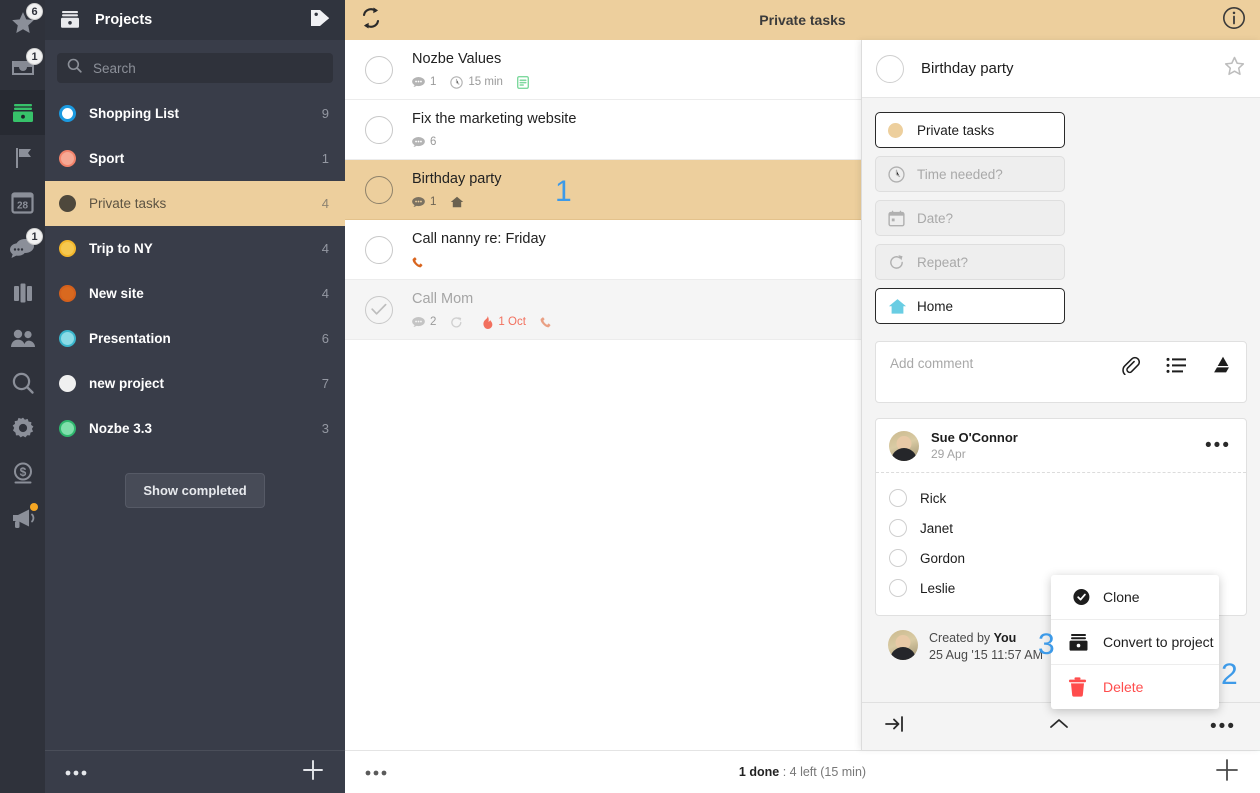  I want to click on rail-item-comments: 1, so click(22, 247).